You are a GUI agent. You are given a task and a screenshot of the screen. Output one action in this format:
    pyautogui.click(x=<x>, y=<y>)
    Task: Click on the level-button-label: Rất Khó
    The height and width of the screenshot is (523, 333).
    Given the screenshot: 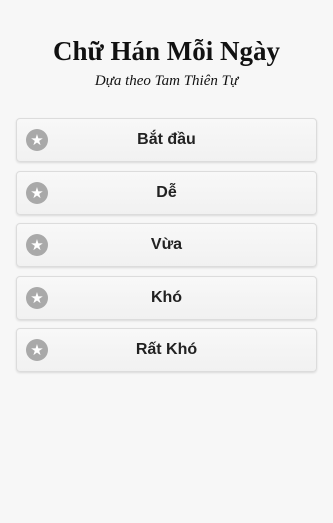 What is the action you would take?
    pyautogui.click(x=166, y=349)
    